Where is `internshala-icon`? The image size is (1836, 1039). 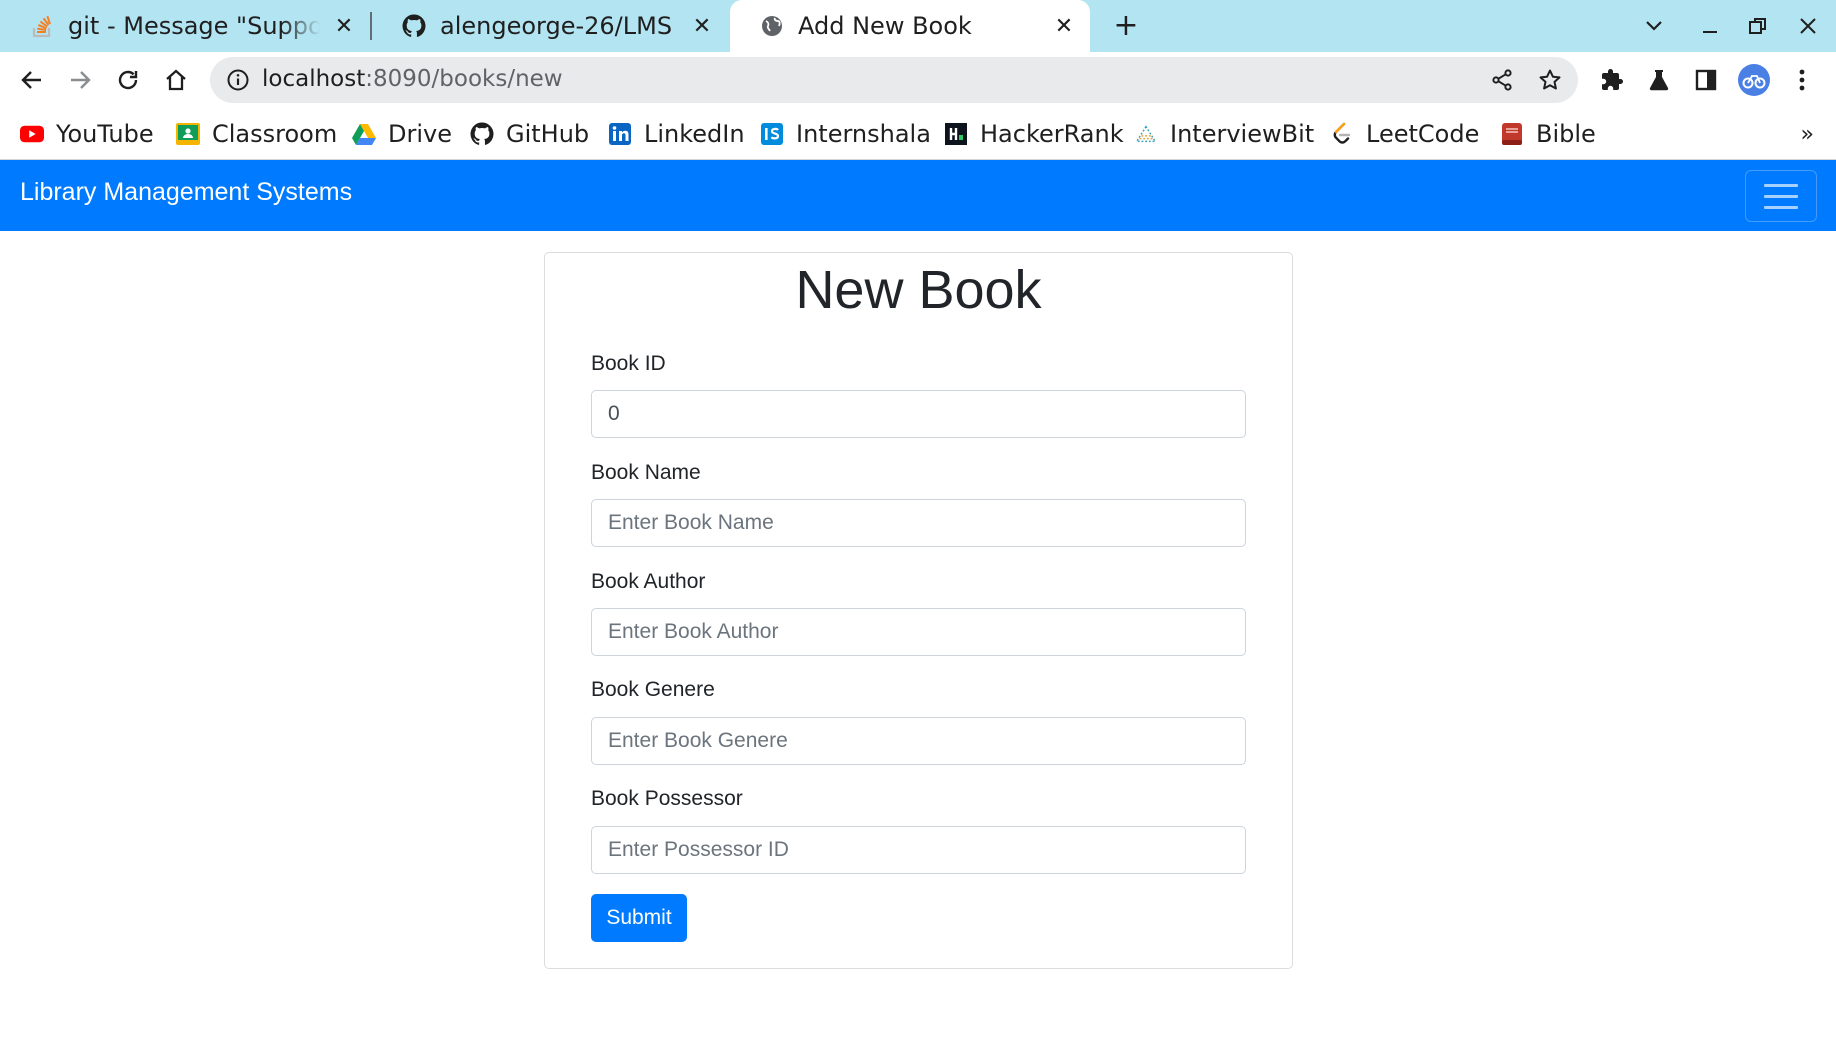 internshala-icon is located at coordinates (772, 134).